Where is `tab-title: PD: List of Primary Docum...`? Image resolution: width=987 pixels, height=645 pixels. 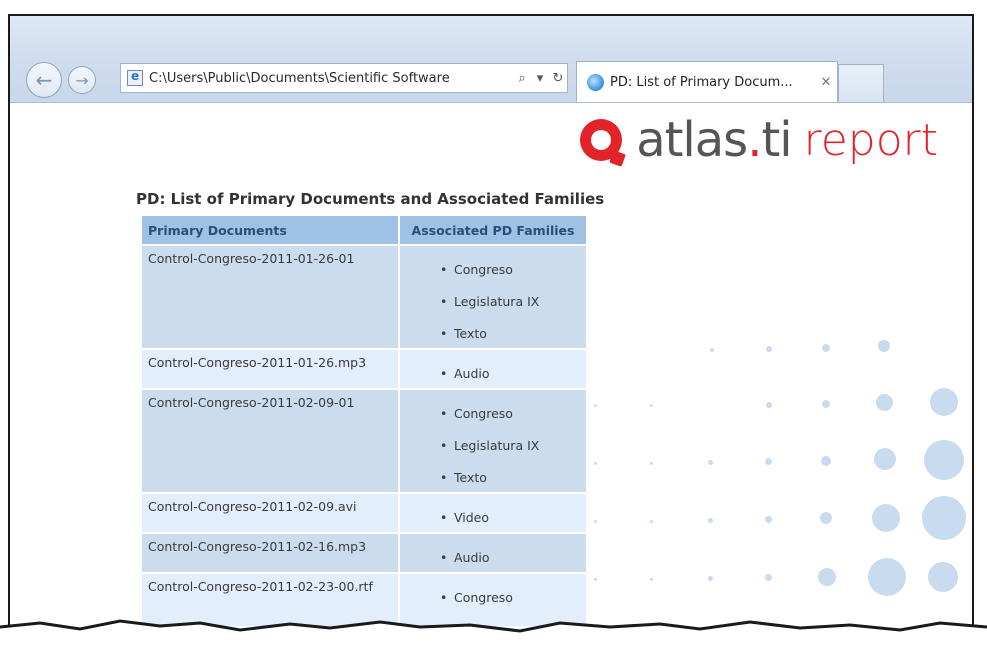 tab-title: PD: List of Primary Docum... is located at coordinates (701, 82).